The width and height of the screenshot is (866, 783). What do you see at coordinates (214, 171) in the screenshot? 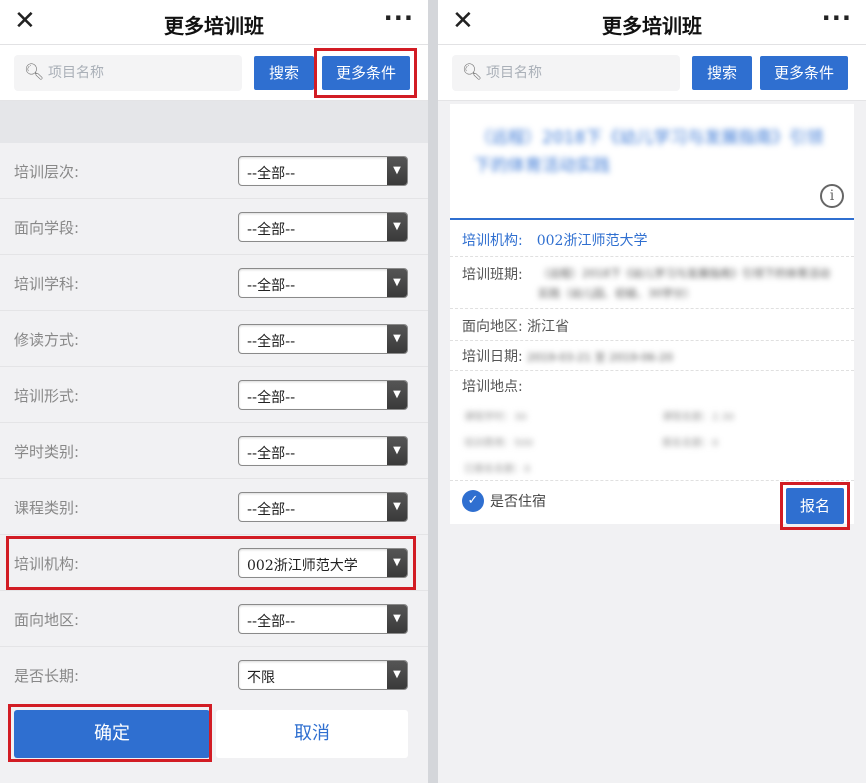
I see `filter-row: 培训层次: --全部-- ▼` at bounding box center [214, 171].